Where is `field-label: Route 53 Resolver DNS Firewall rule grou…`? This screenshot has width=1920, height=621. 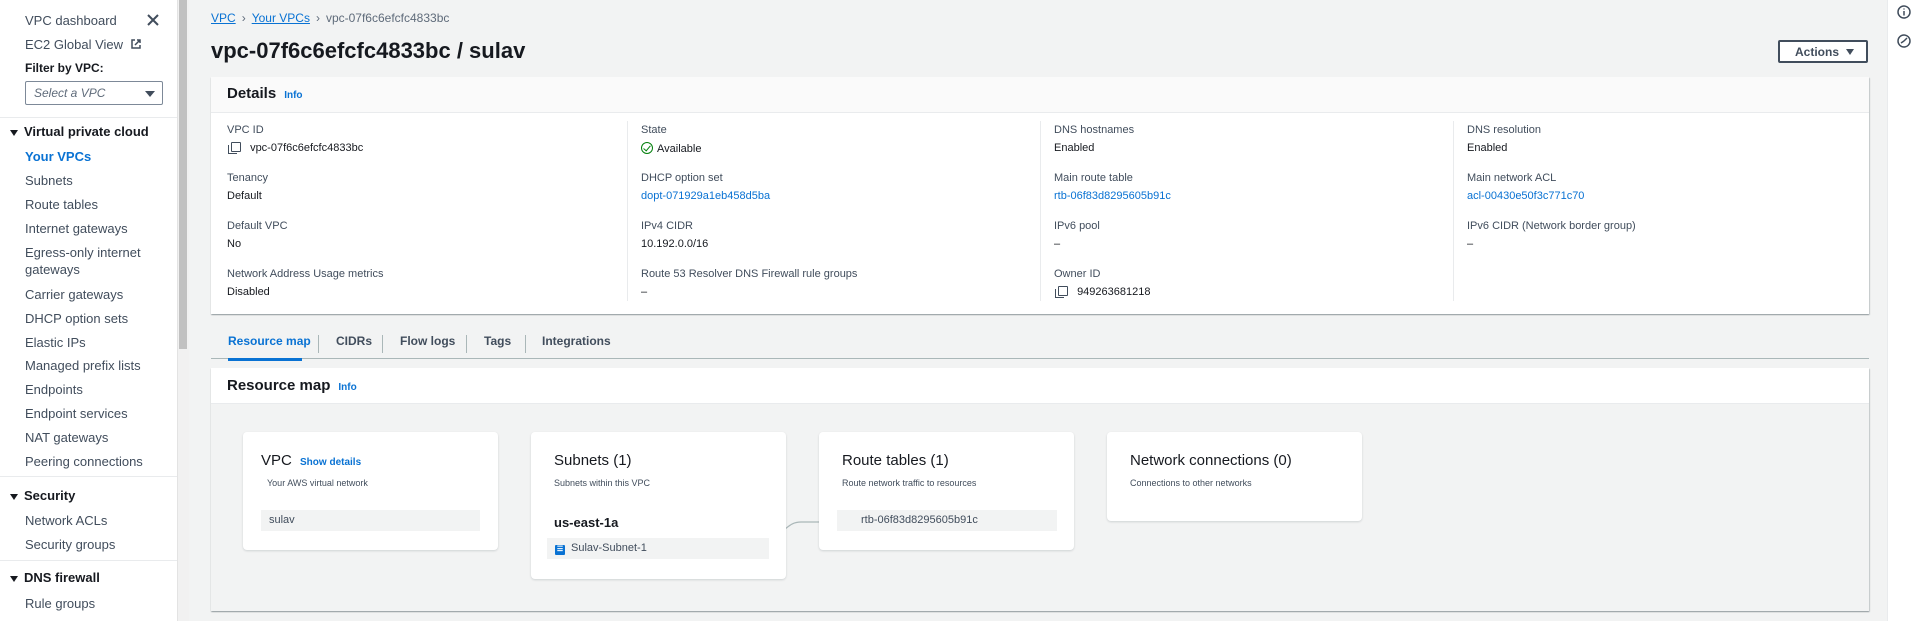
field-label: Route 53 Resolver DNS Firewall rule grou… is located at coordinates (749, 274).